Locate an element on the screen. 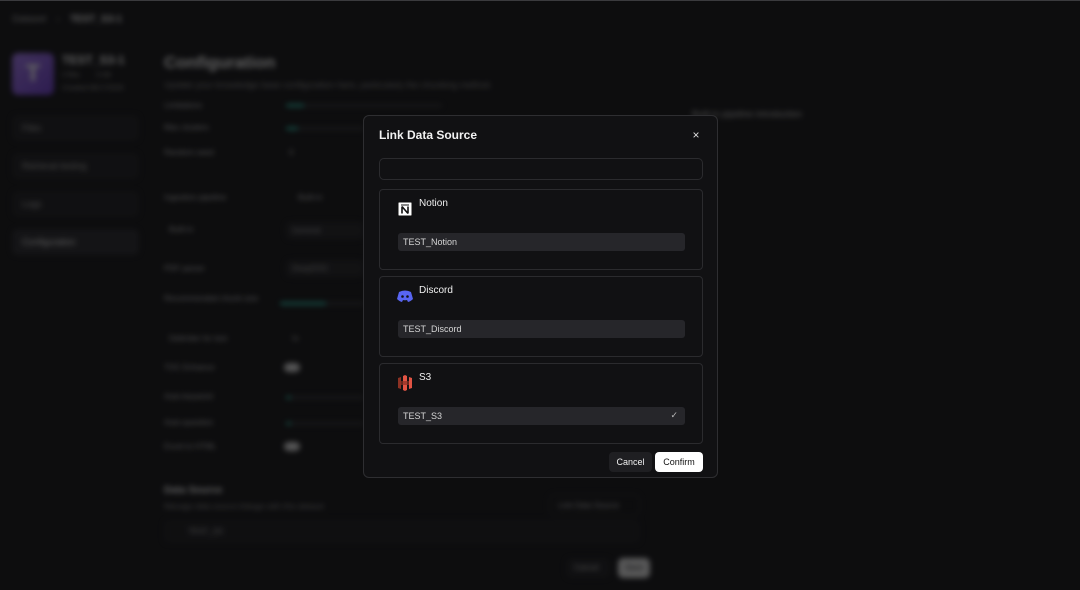  s3-icon is located at coordinates (405, 383).